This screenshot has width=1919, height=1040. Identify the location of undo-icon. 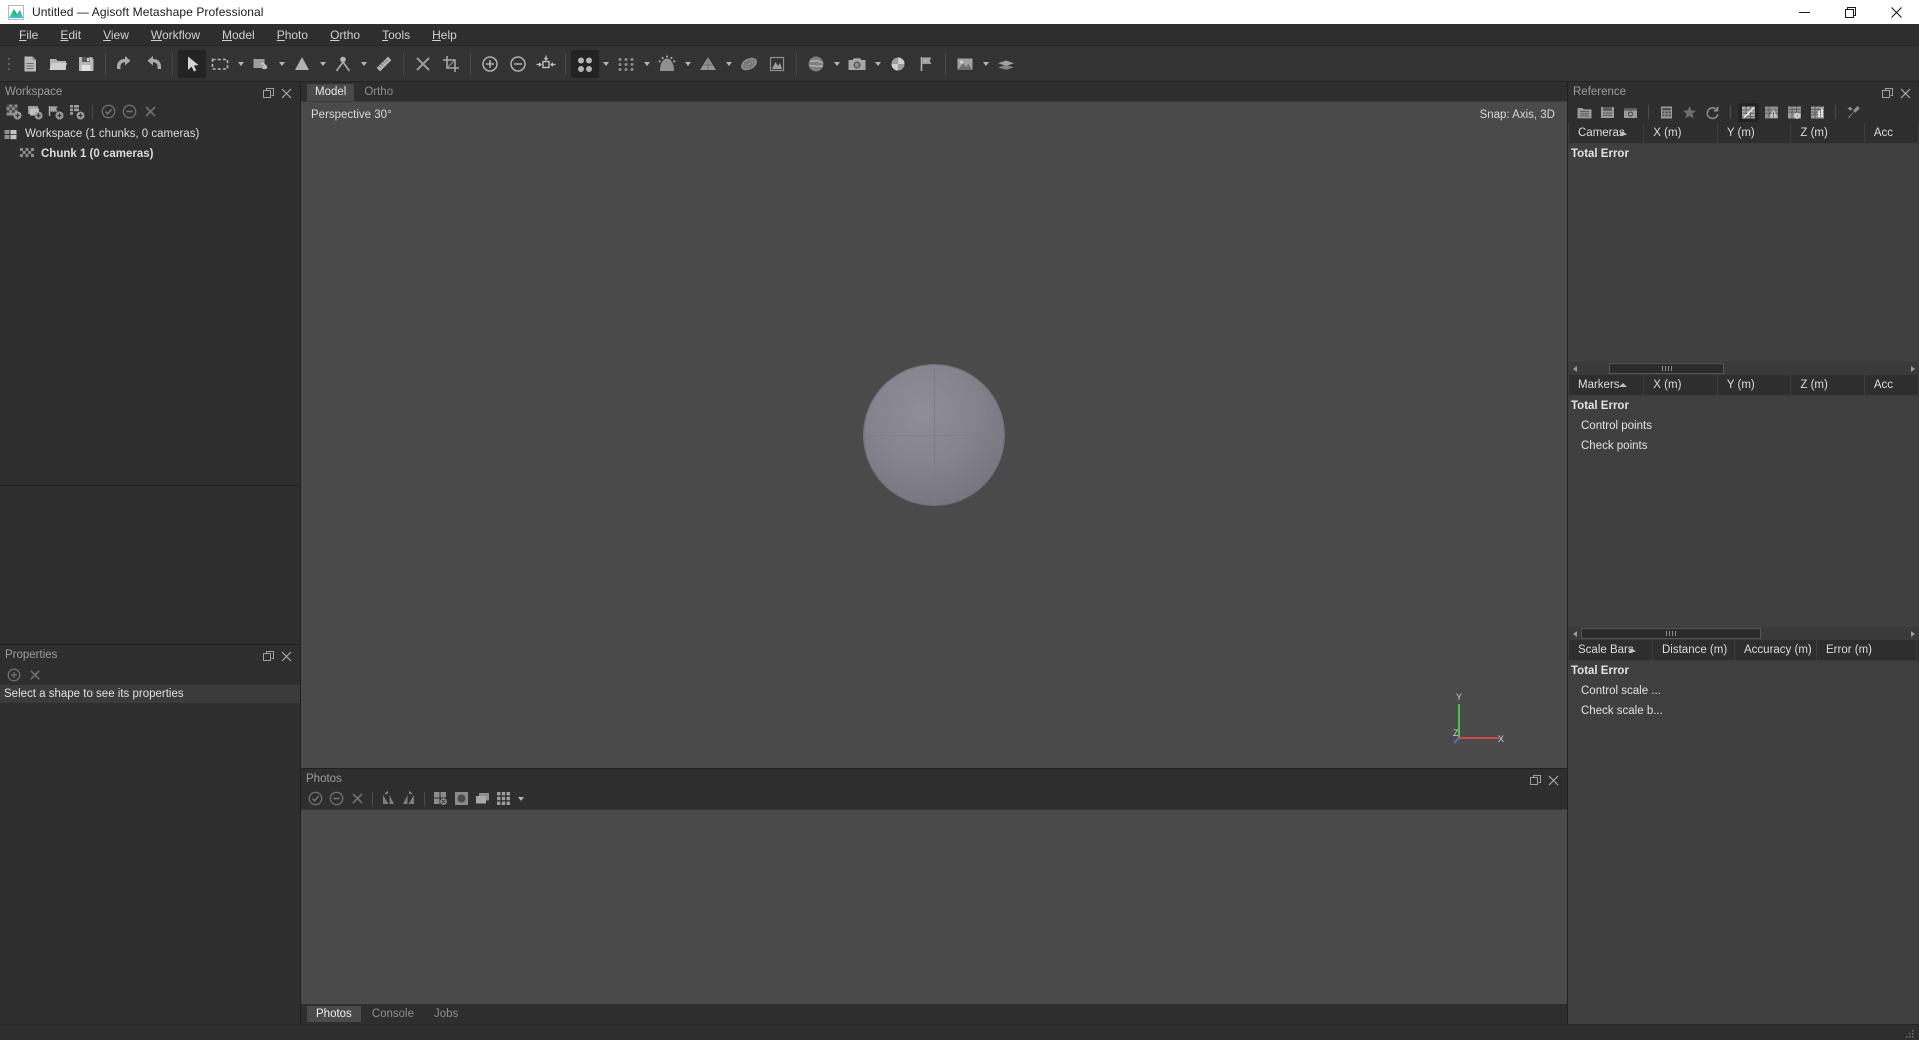
(125, 64).